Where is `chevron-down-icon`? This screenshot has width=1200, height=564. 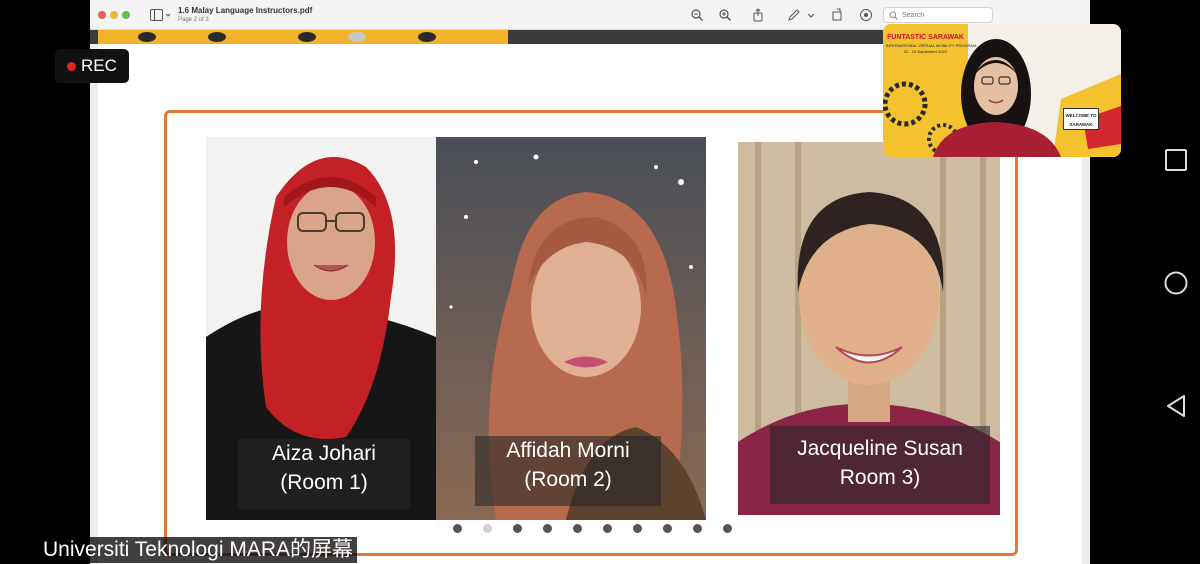
chevron-down-icon is located at coordinates (811, 15).